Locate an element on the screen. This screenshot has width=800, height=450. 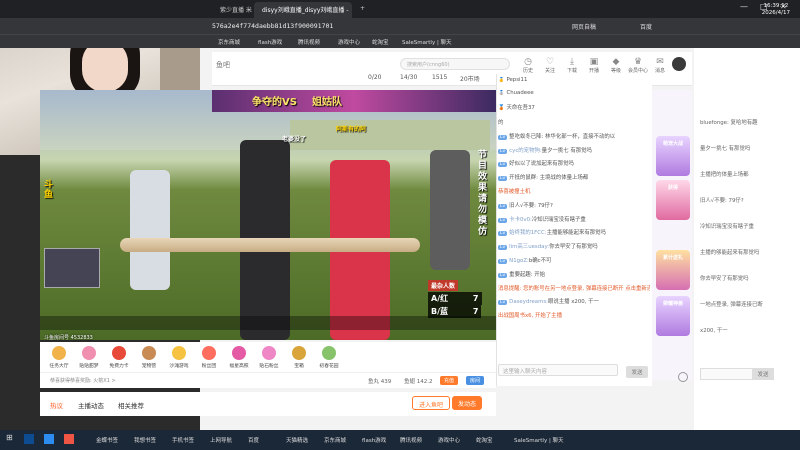
tab-related: 相关推荐 is located at coordinates (131, 405).